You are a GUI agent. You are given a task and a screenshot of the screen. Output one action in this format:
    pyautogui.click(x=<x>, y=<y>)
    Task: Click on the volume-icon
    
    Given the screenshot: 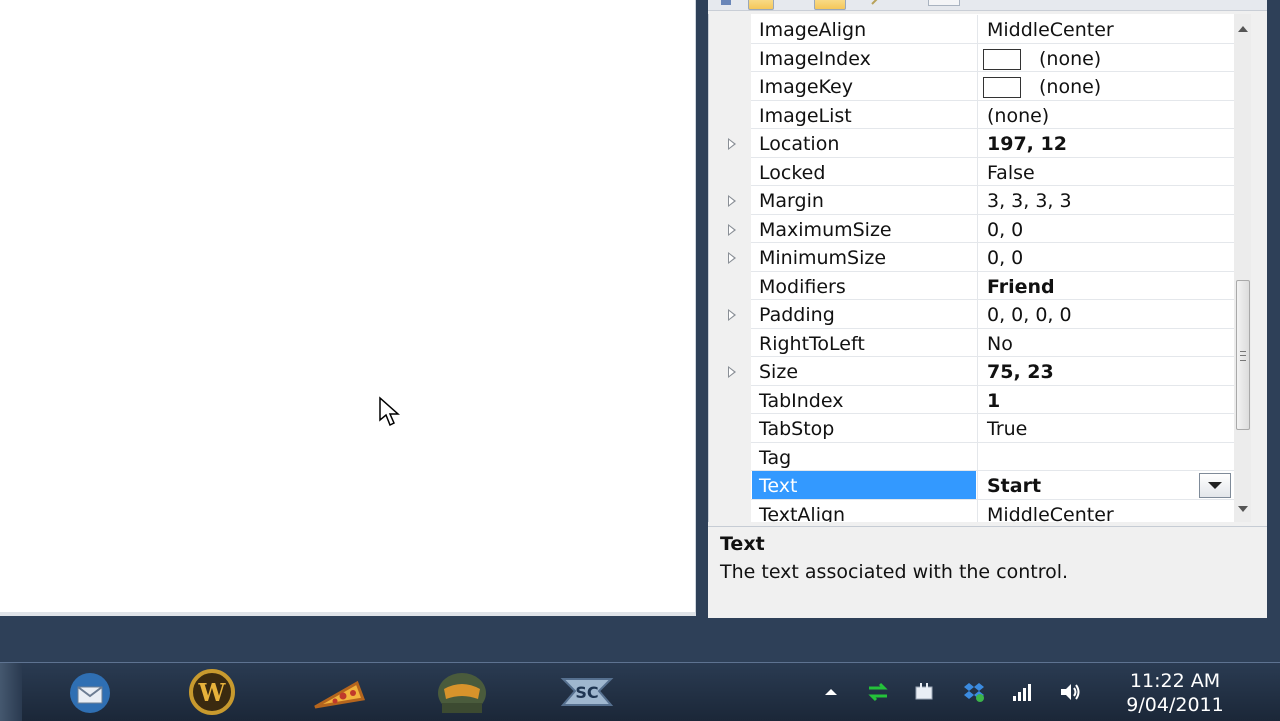 What is the action you would take?
    pyautogui.click(x=1070, y=692)
    